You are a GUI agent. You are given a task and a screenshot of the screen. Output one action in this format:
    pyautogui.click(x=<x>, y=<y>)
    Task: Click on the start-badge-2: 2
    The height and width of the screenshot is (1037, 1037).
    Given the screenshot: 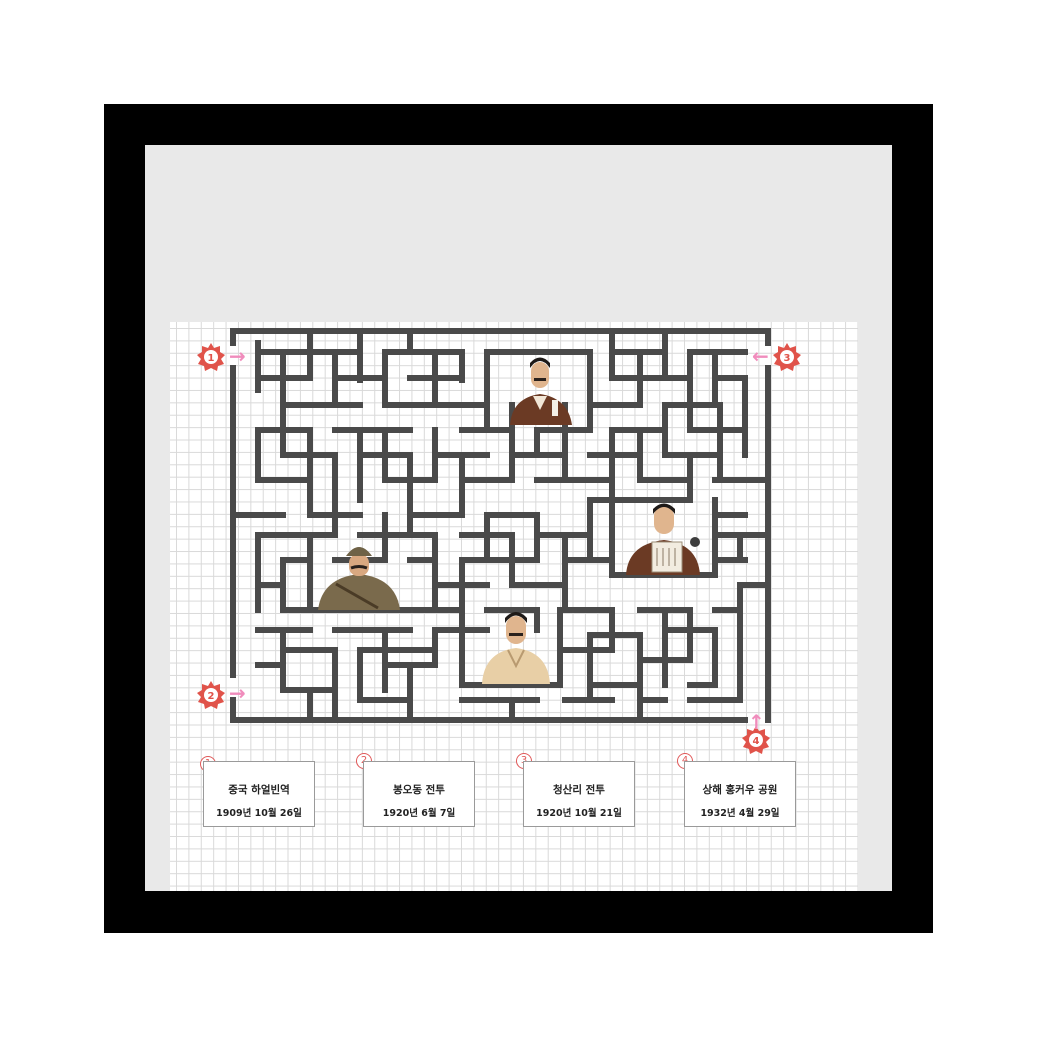 What is the action you would take?
    pyautogui.click(x=211, y=695)
    